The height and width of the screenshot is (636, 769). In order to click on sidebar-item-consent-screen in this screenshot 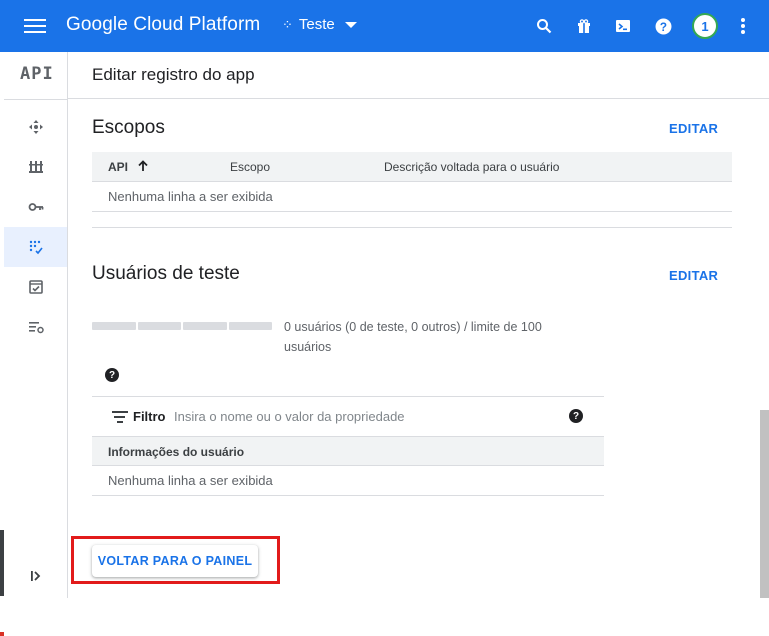, I will do `click(35, 247)`.